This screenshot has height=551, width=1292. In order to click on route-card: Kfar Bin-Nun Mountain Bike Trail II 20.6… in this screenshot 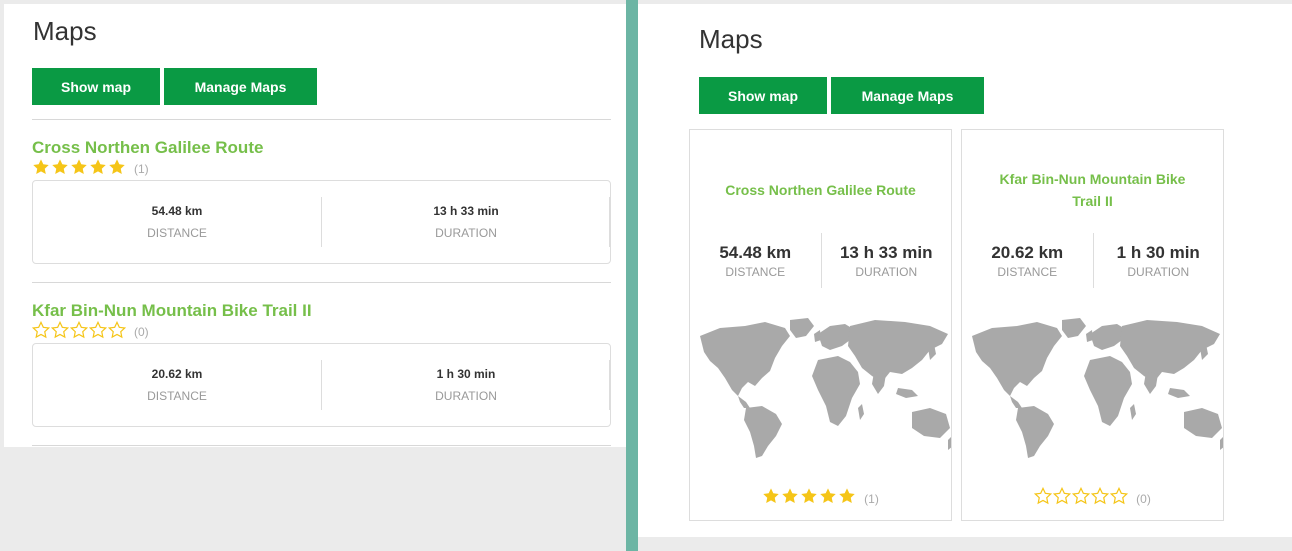, I will do `click(1092, 325)`.